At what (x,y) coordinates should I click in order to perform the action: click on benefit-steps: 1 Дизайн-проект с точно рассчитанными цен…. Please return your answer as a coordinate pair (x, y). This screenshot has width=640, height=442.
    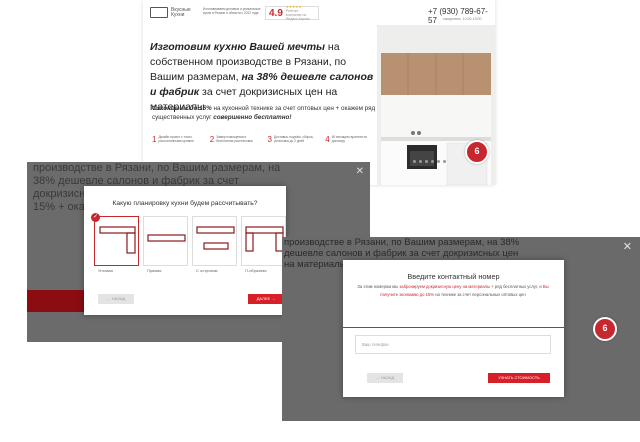
    Looking at the image, I should click on (264, 139).